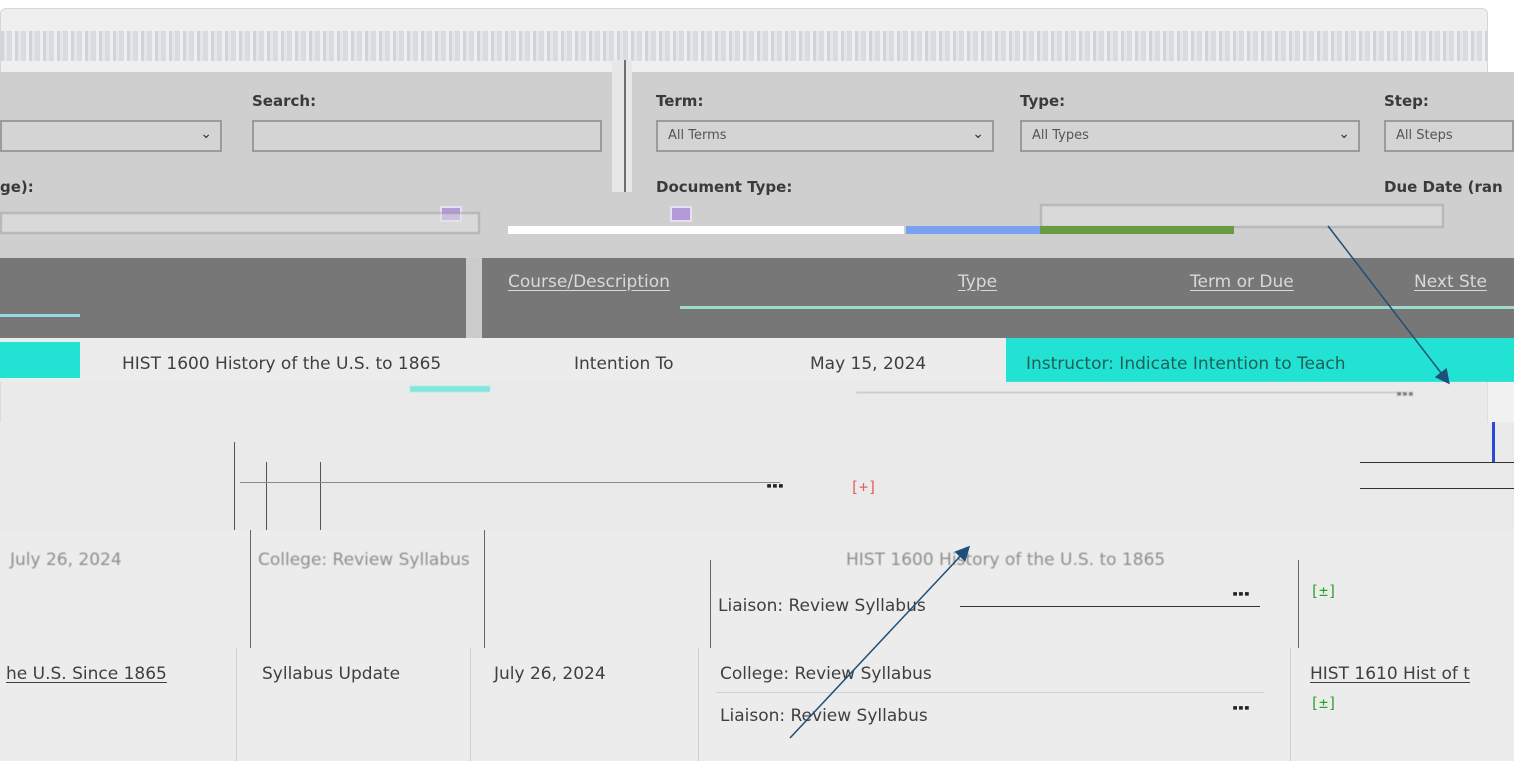  I want to click on color-strip-white, so click(706, 230).